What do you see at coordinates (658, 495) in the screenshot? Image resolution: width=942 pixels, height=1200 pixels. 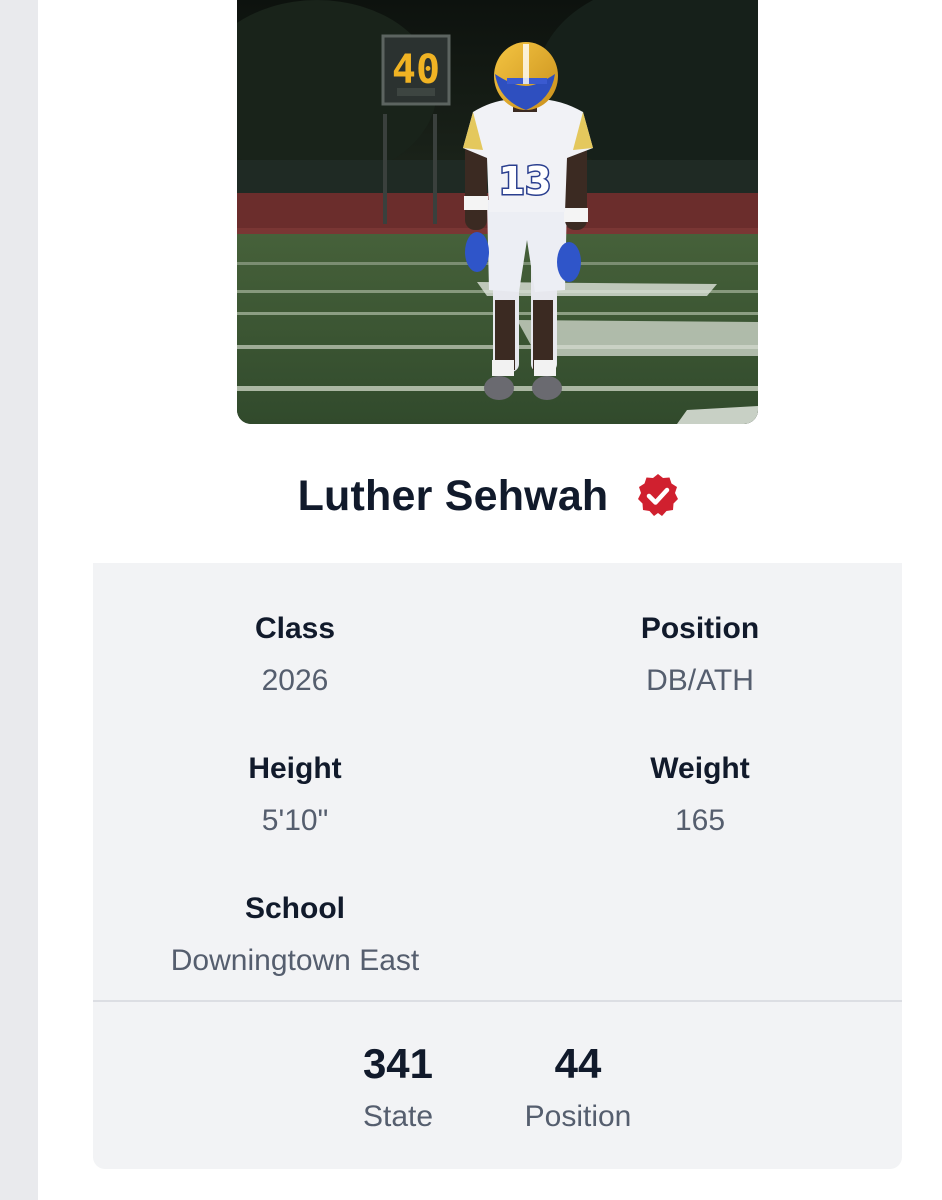 I see `verified-check-badge-icon` at bounding box center [658, 495].